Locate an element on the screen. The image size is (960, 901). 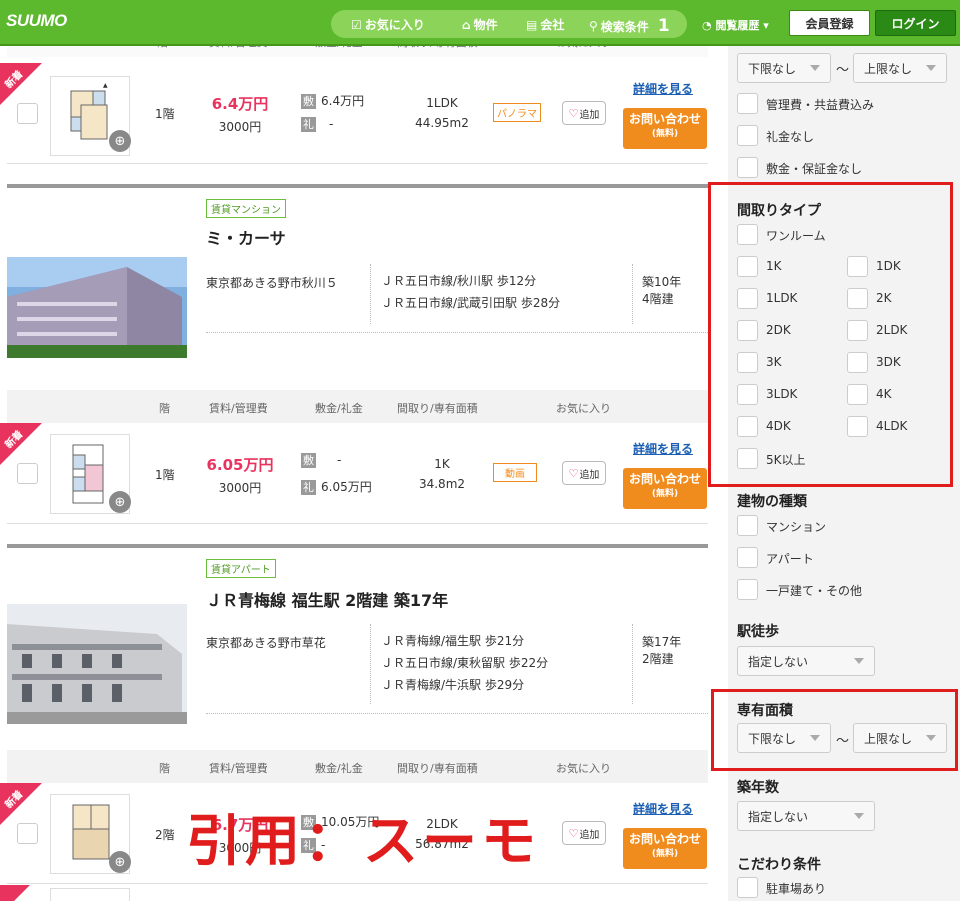
deposit-line: 敷 6.4万円 is located at coordinates (333, 101).